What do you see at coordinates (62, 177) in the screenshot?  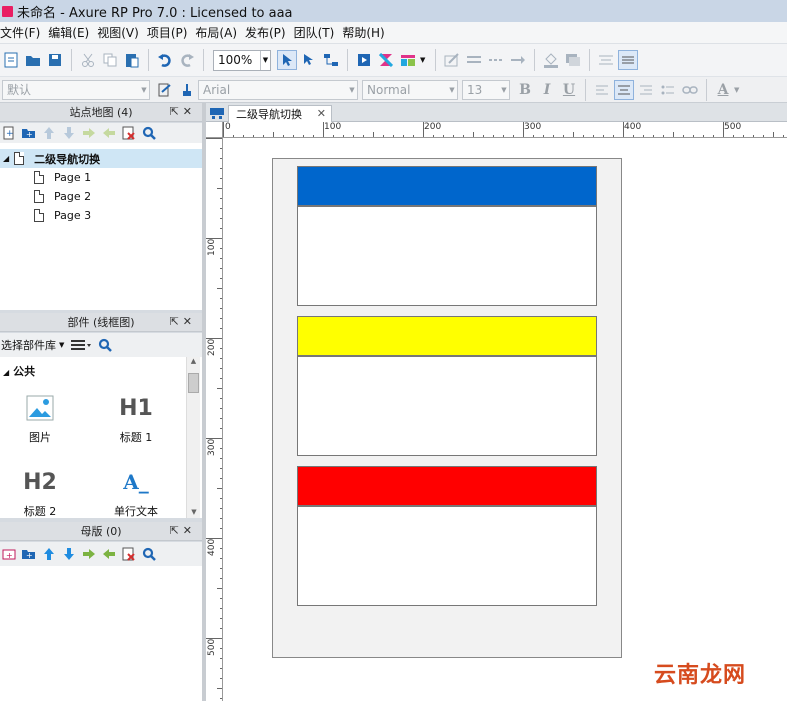 I see `sitemap-page-1: Page 1` at bounding box center [62, 177].